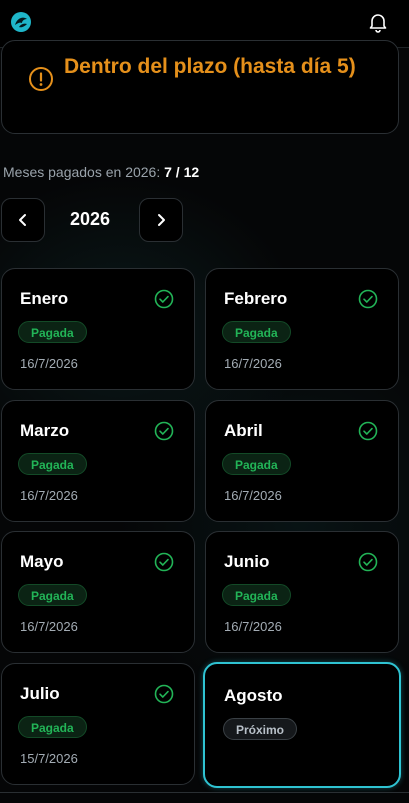  I want to click on alert-circle-icon, so click(41, 79).